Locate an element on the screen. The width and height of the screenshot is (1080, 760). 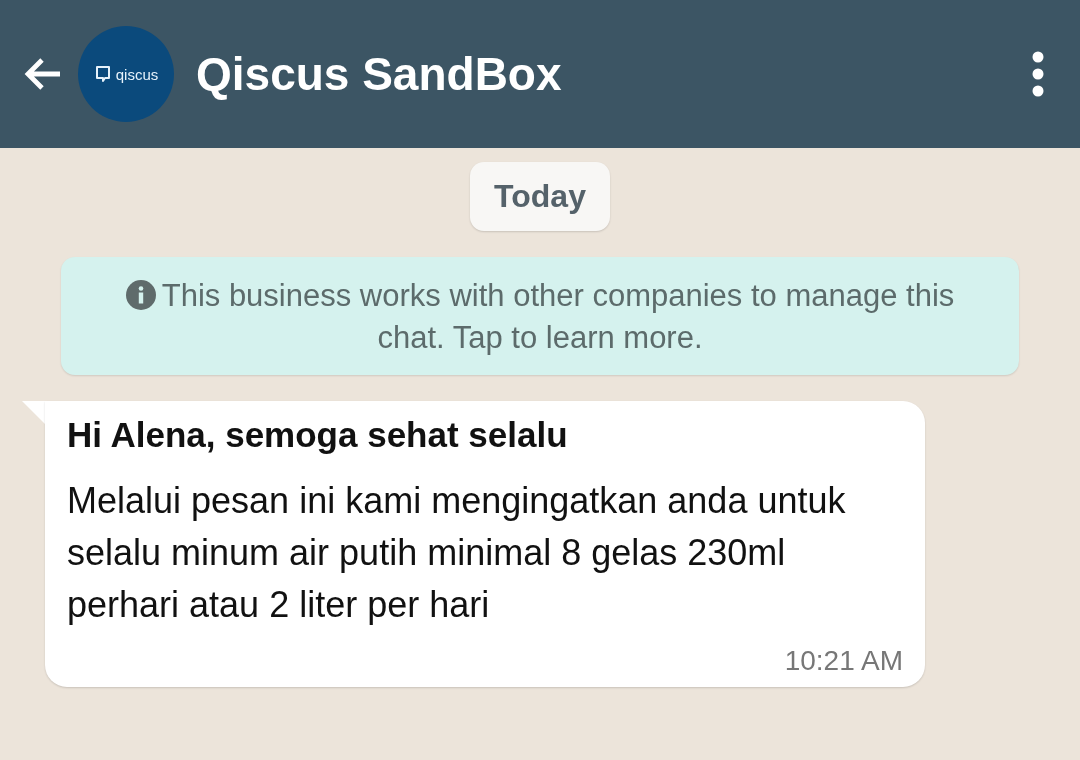
date-chip: Today is located at coordinates (540, 196).